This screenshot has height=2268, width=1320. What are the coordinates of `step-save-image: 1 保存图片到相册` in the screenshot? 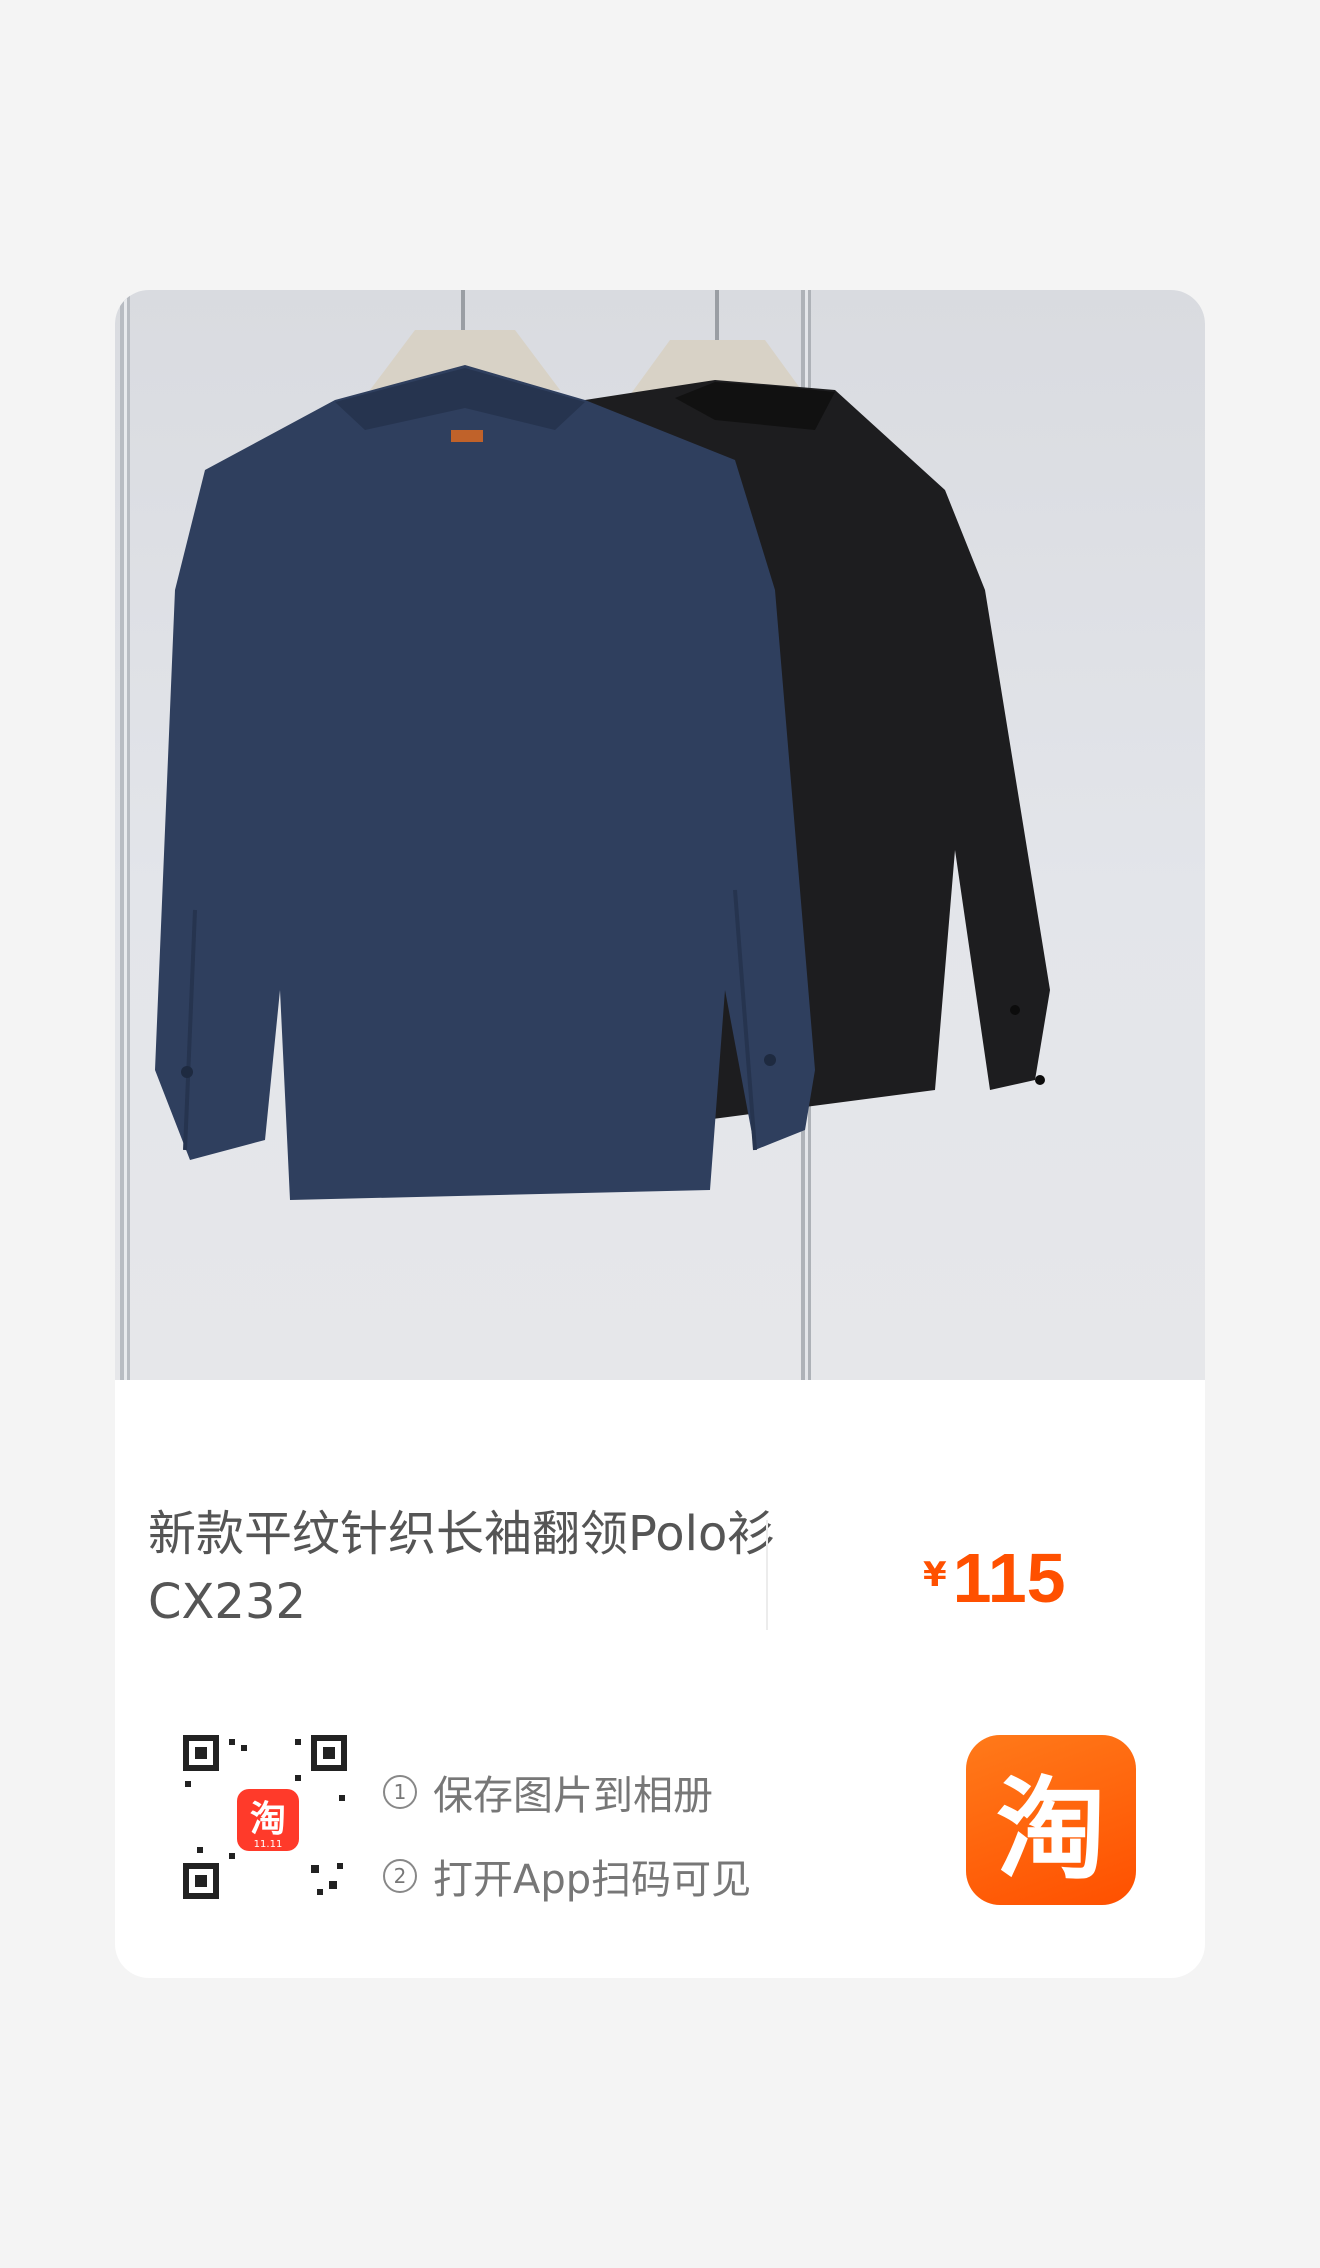 It's located at (567, 1792).